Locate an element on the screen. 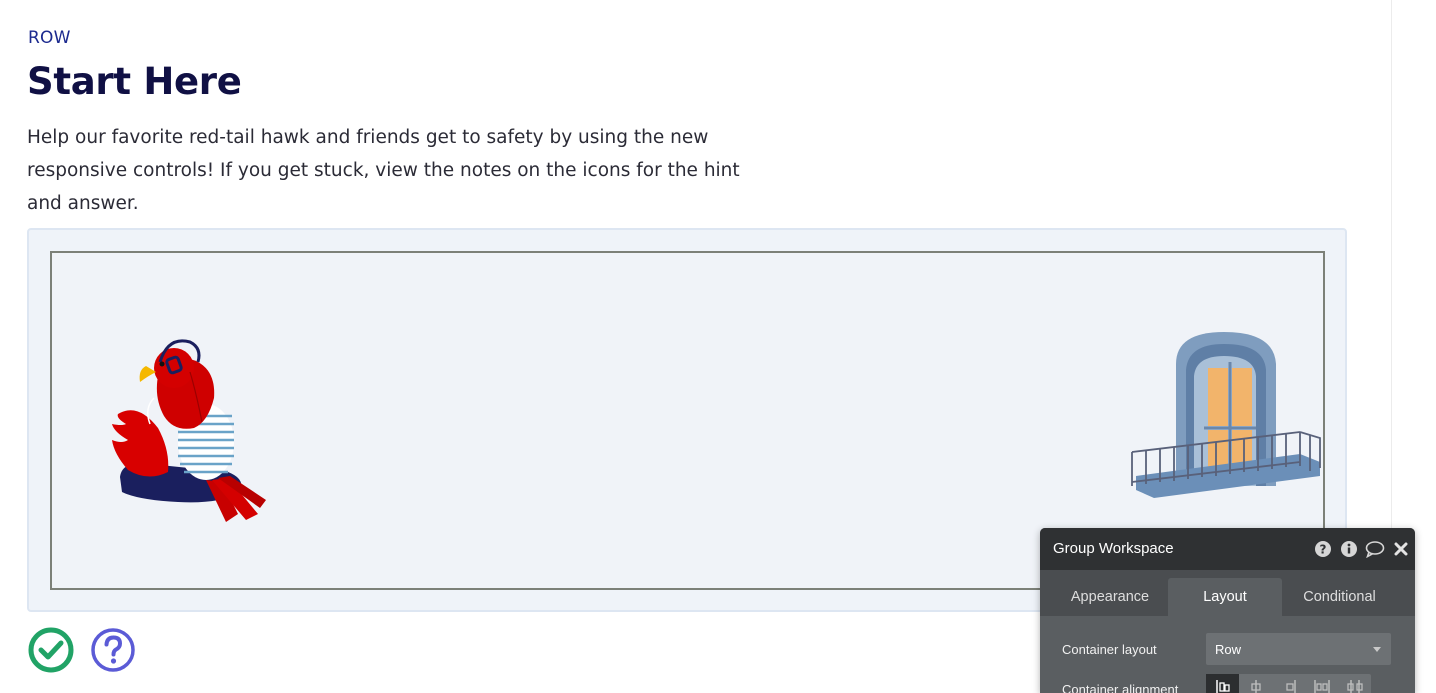 The width and height of the screenshot is (1436, 693). container-alignment-buttons is located at coordinates (1288, 683).